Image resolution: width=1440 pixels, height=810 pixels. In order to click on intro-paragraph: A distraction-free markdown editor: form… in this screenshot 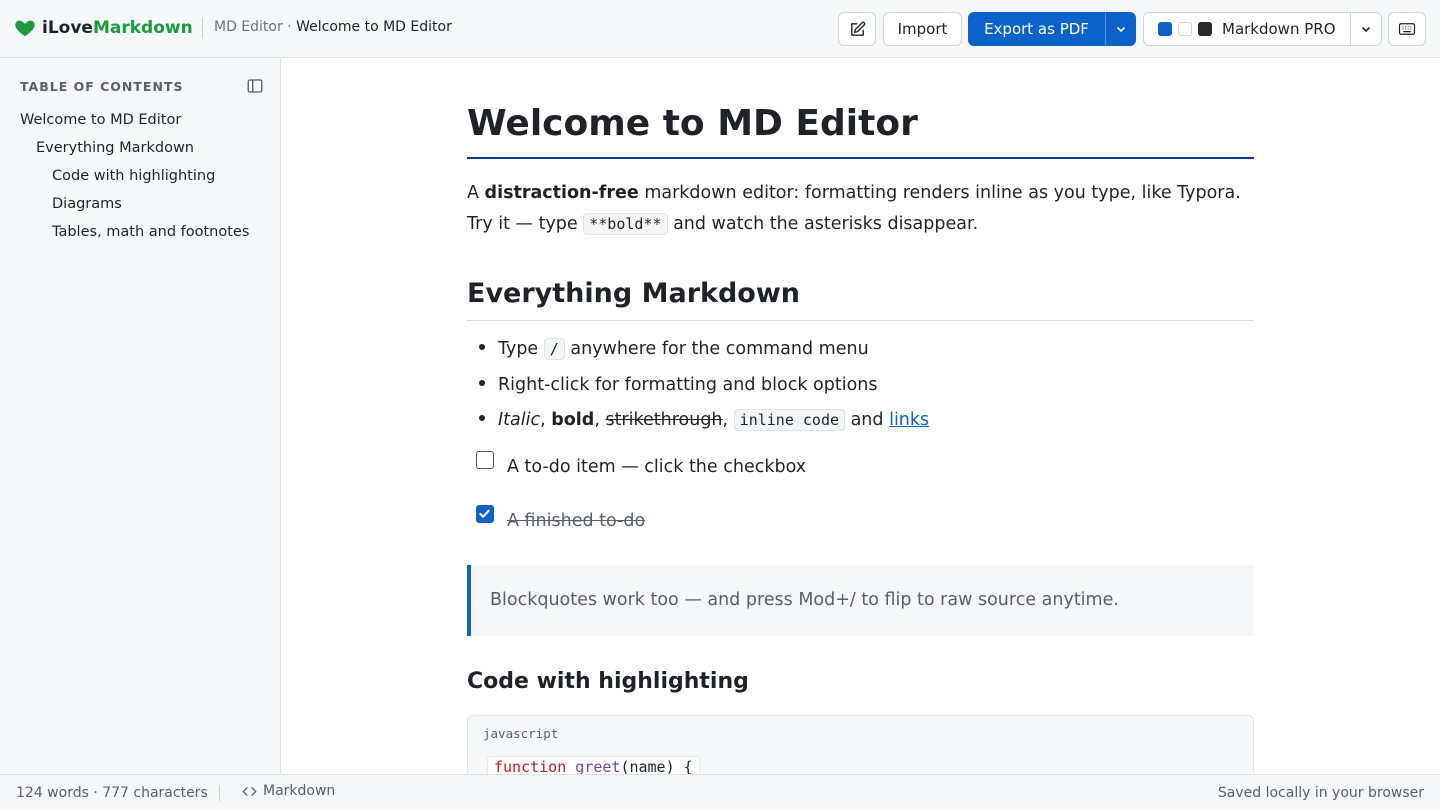, I will do `click(860, 209)`.